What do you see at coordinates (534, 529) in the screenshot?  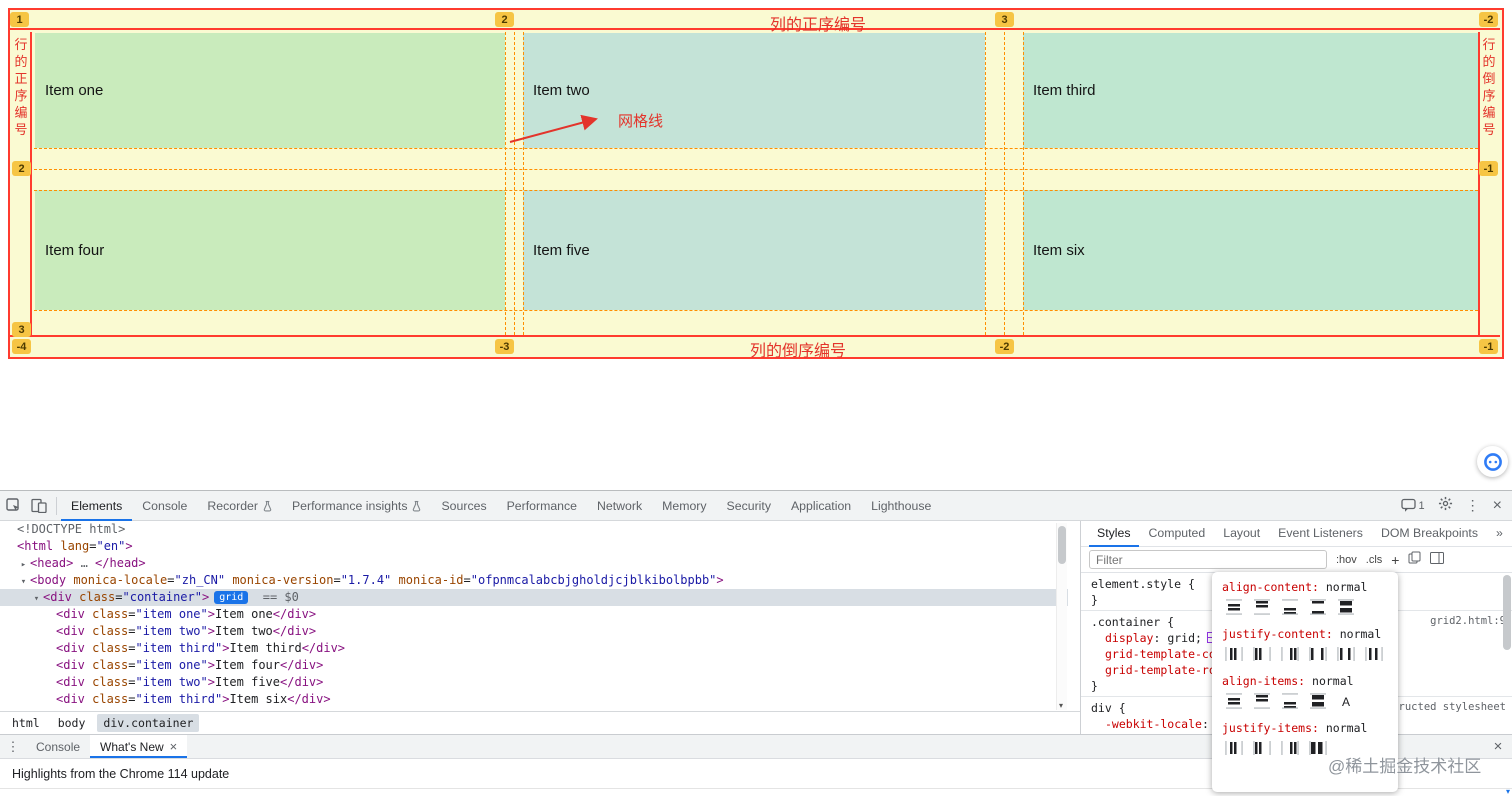 I see `dom-node: <!DOCTYPE html>` at bounding box center [534, 529].